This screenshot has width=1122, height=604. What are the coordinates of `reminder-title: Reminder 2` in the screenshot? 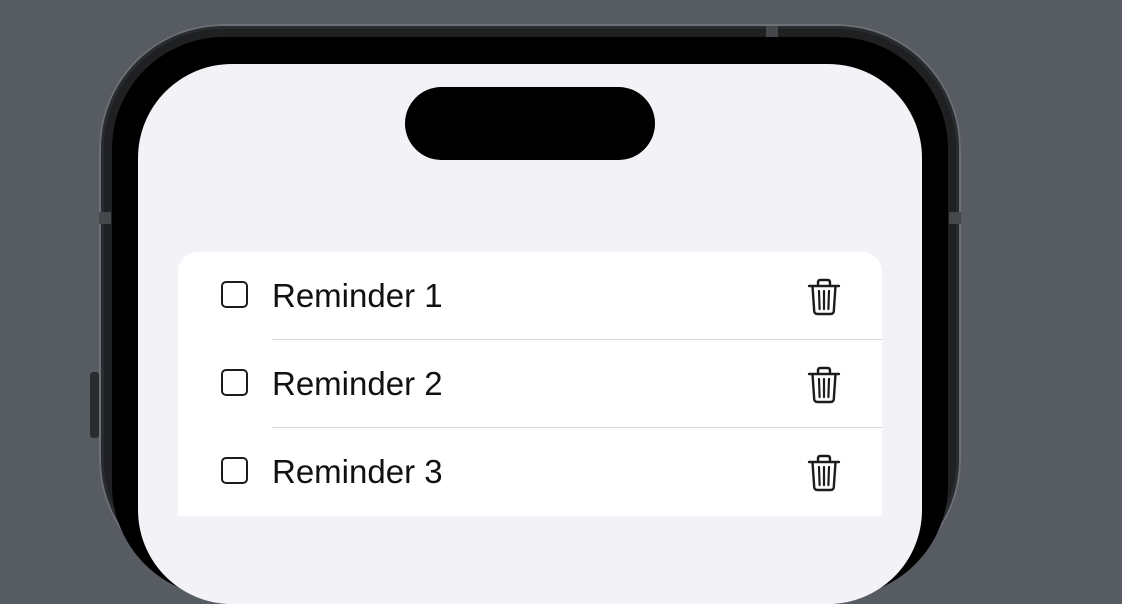 It's located at (357, 383).